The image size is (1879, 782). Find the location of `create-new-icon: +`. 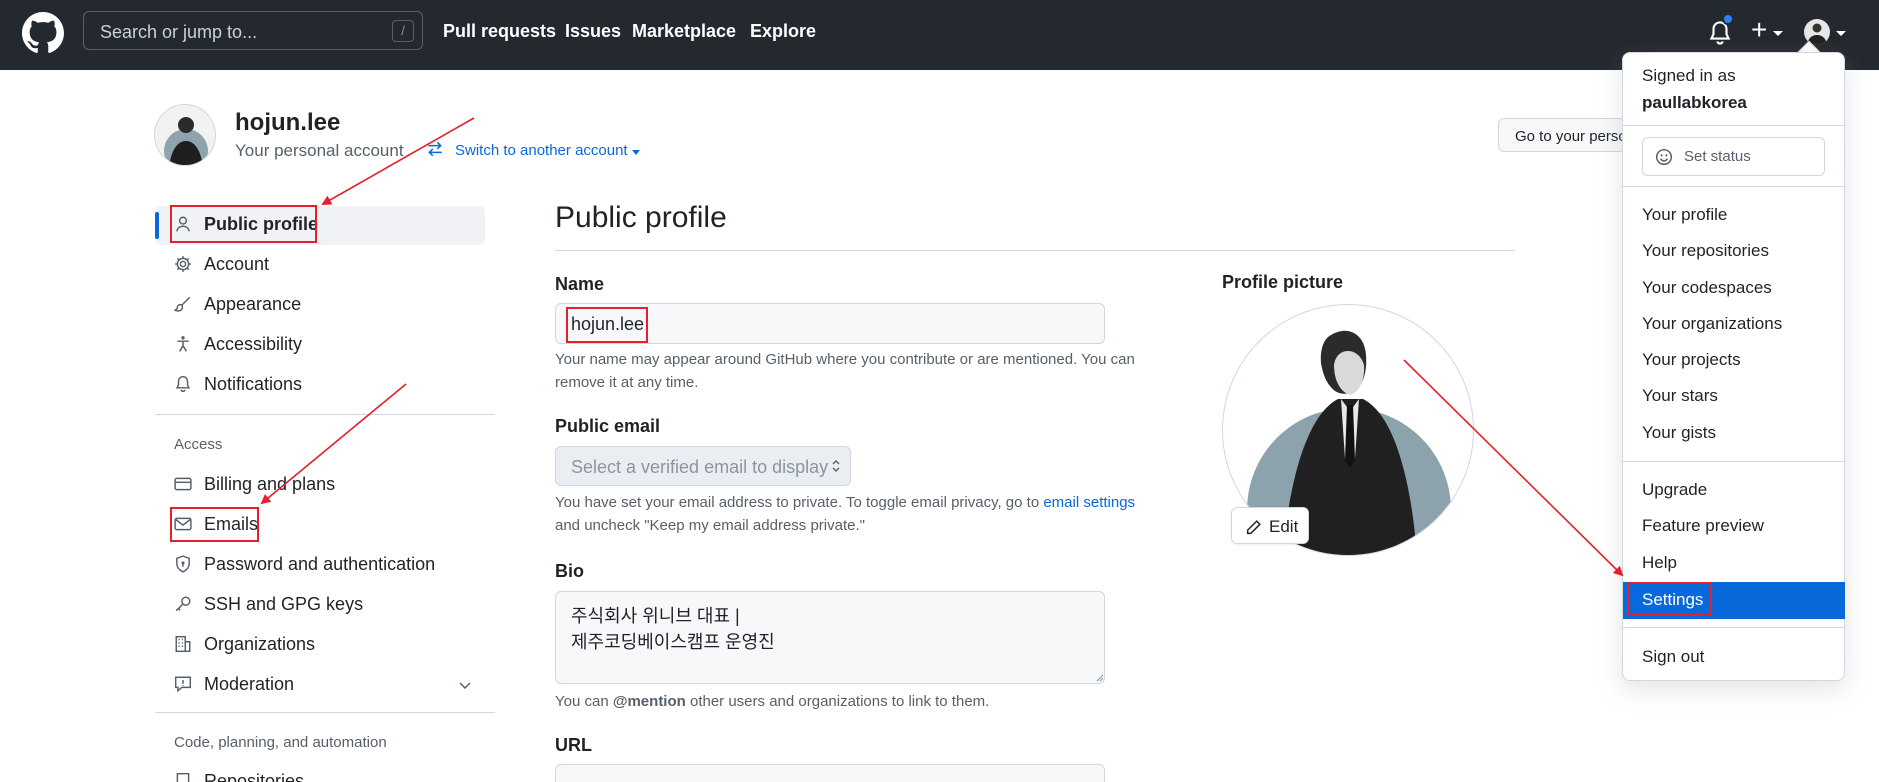

create-new-icon: + is located at coordinates (1759, 30).